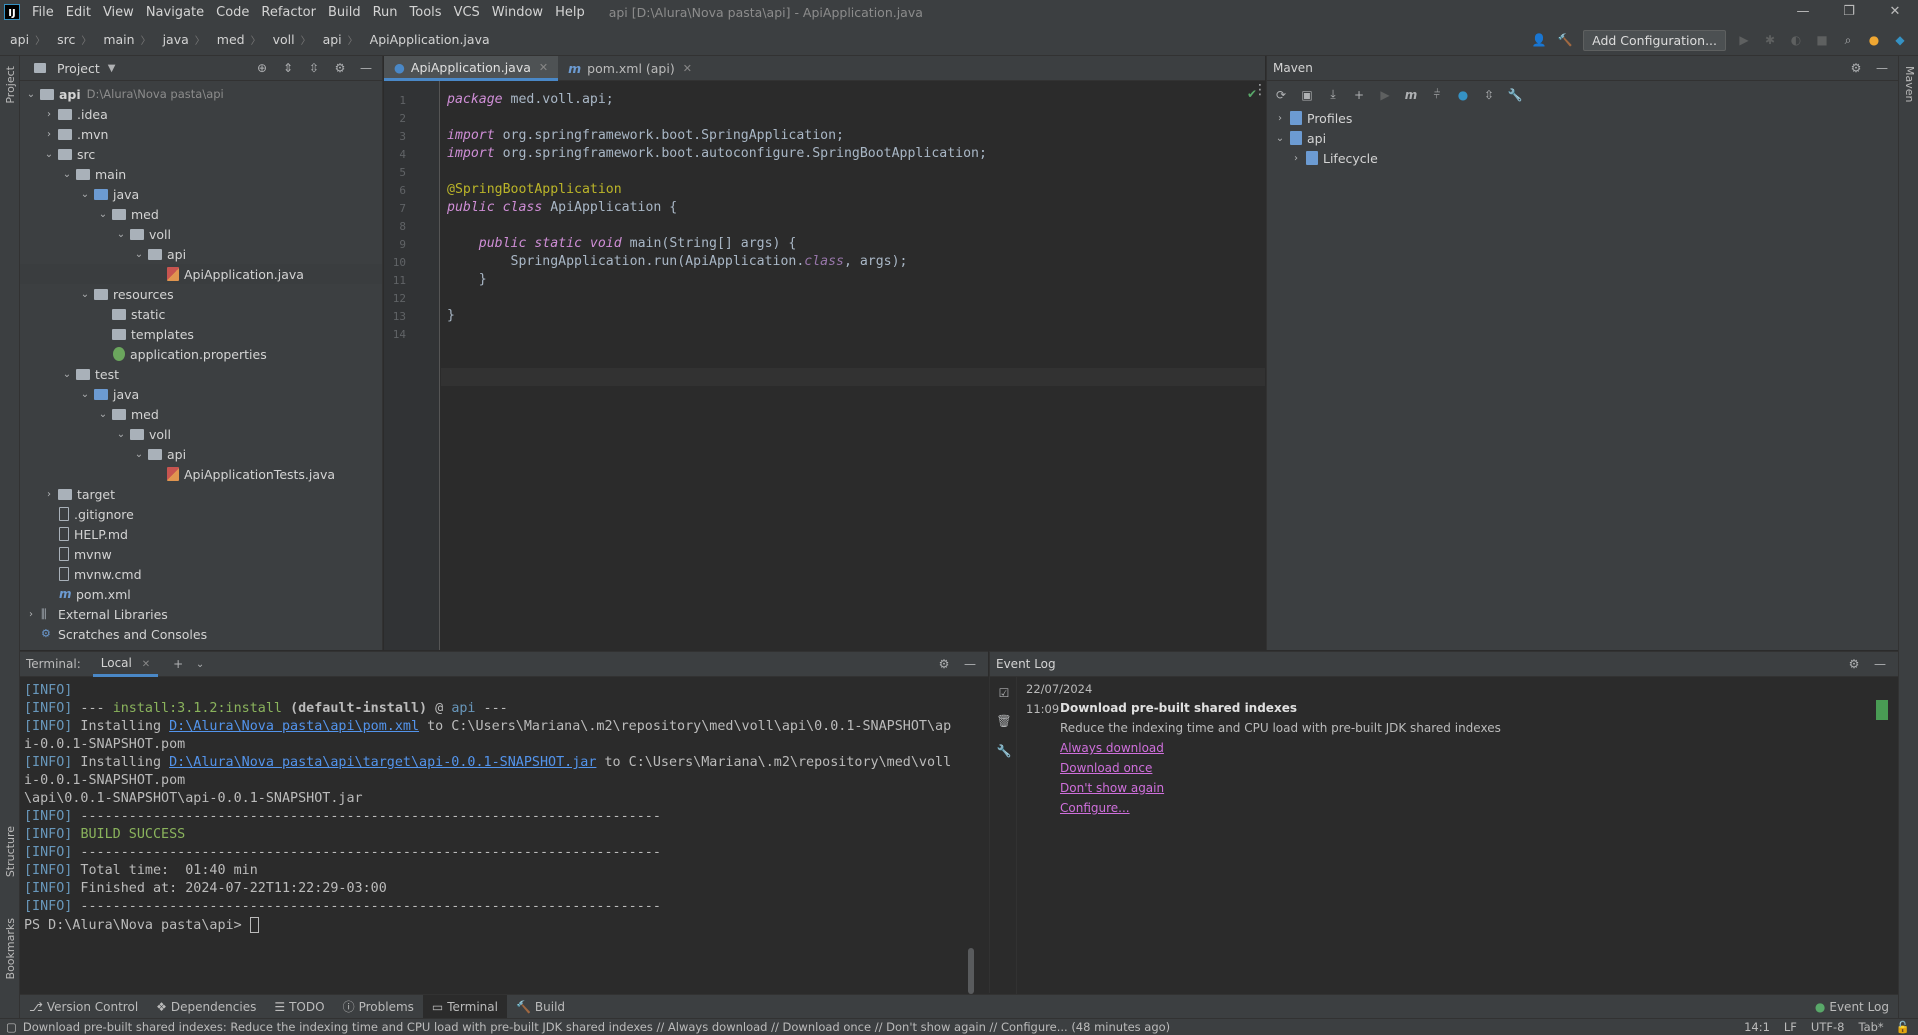 Image resolution: width=1918 pixels, height=1035 pixels. Describe the element at coordinates (178, 664) in the screenshot. I see `new-terminal-icon: +` at that location.